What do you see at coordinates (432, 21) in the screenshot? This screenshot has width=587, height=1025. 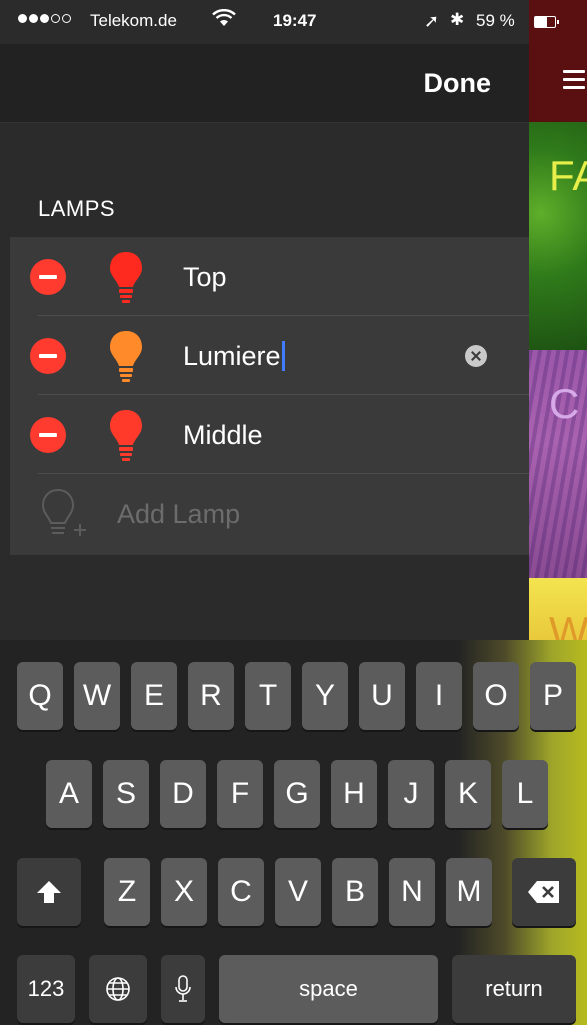 I see `location-arrow-icon: ➚` at bounding box center [432, 21].